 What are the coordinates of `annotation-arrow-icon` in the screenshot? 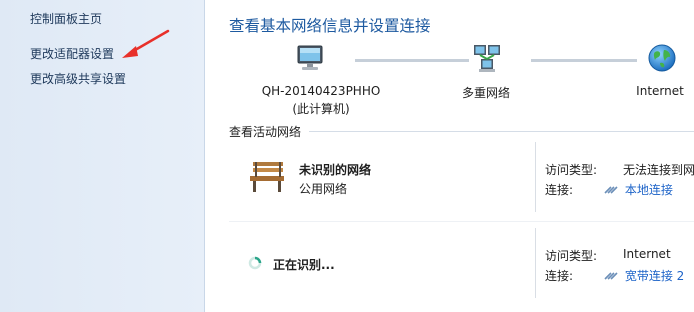 It's located at (146, 43).